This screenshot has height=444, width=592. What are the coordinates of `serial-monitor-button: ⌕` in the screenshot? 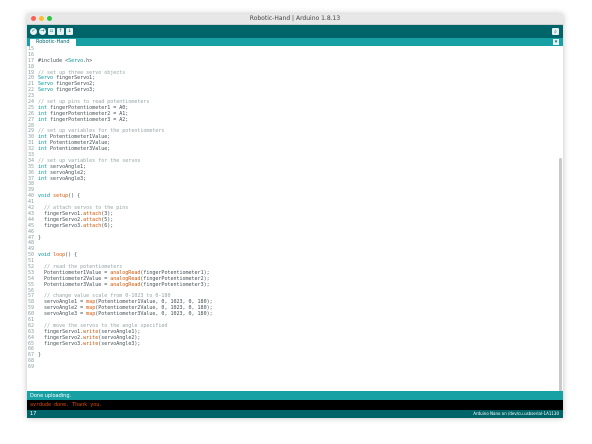 It's located at (555, 31).